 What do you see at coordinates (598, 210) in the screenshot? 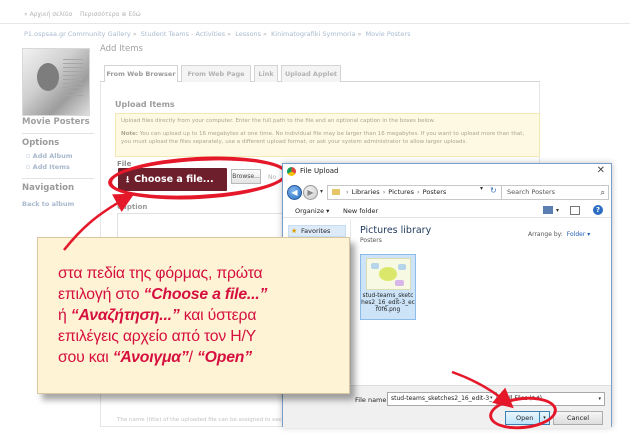
I see `help-icon: ?` at bounding box center [598, 210].